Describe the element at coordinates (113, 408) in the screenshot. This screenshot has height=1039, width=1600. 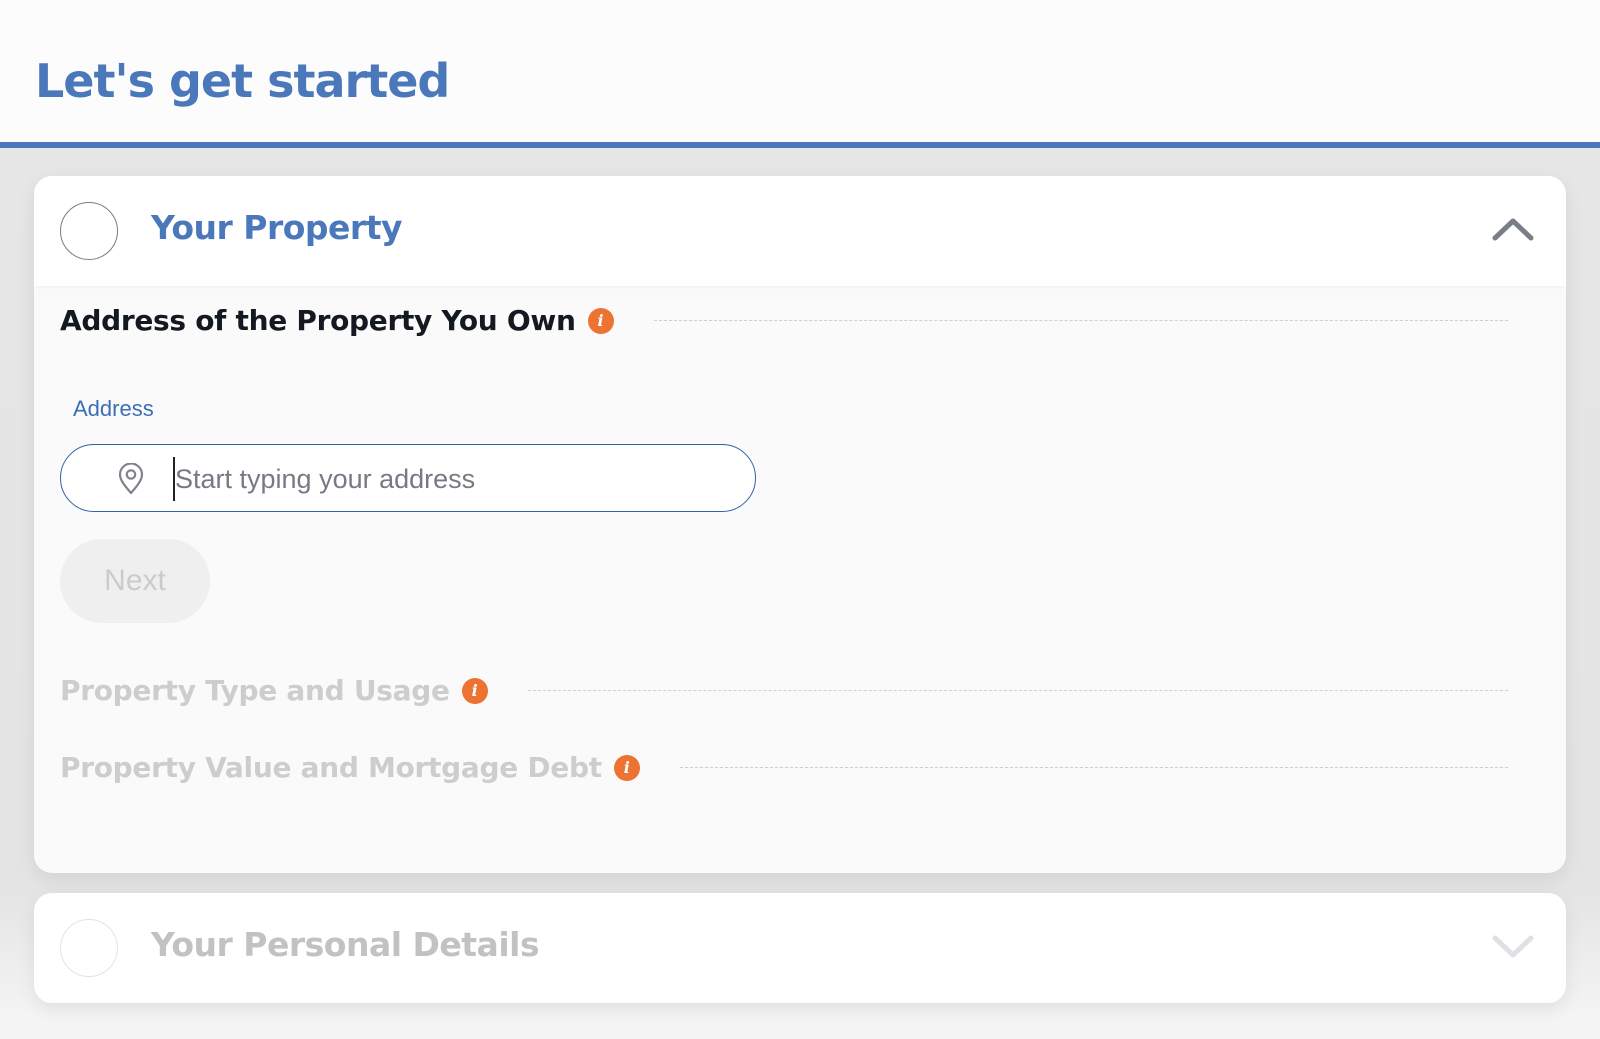
I see `address-label: Address` at that location.